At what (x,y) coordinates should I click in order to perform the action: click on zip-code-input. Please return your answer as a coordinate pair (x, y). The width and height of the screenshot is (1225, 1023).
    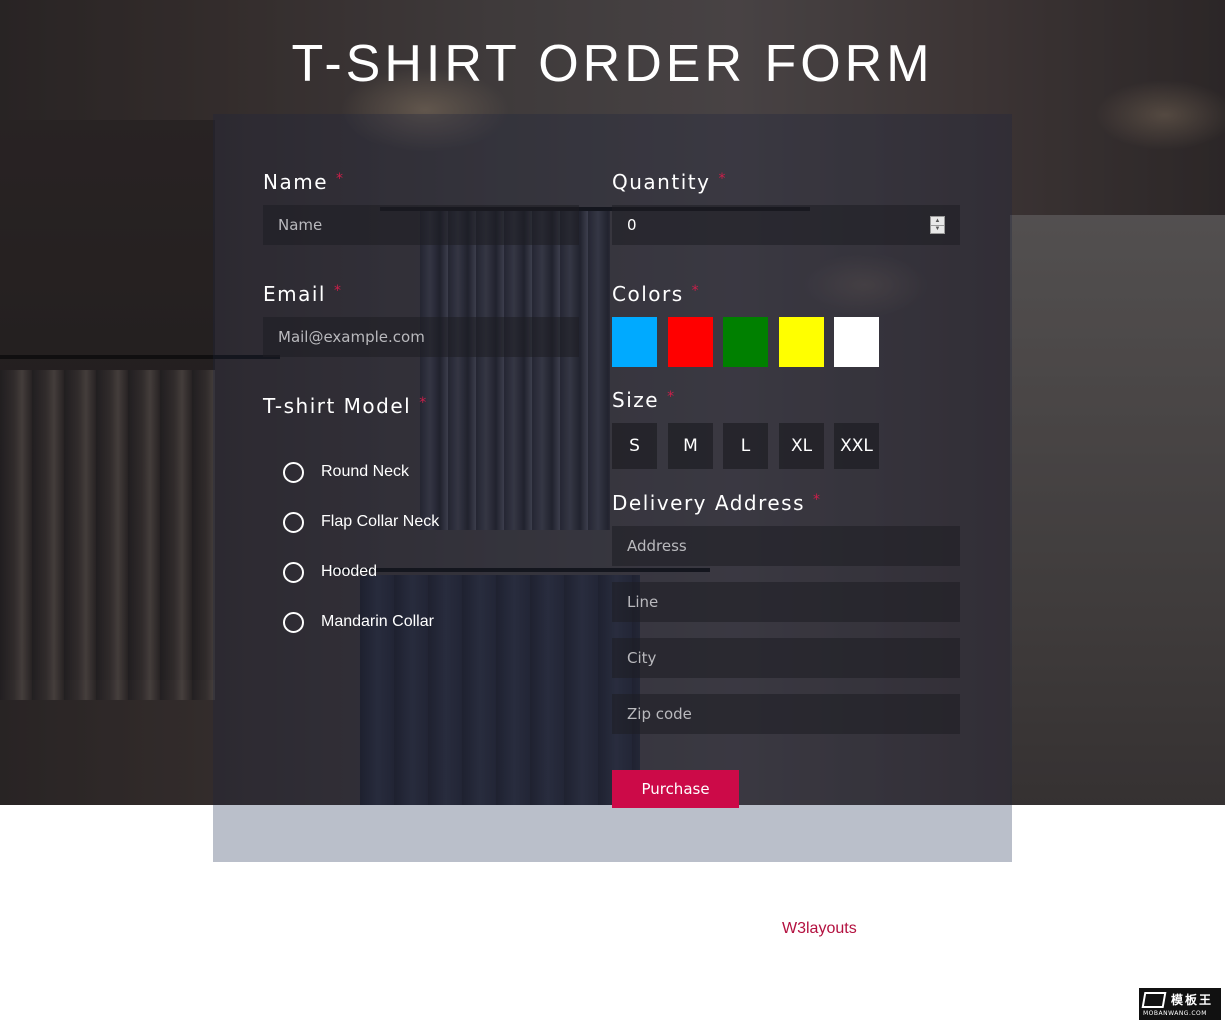
    Looking at the image, I should click on (786, 714).